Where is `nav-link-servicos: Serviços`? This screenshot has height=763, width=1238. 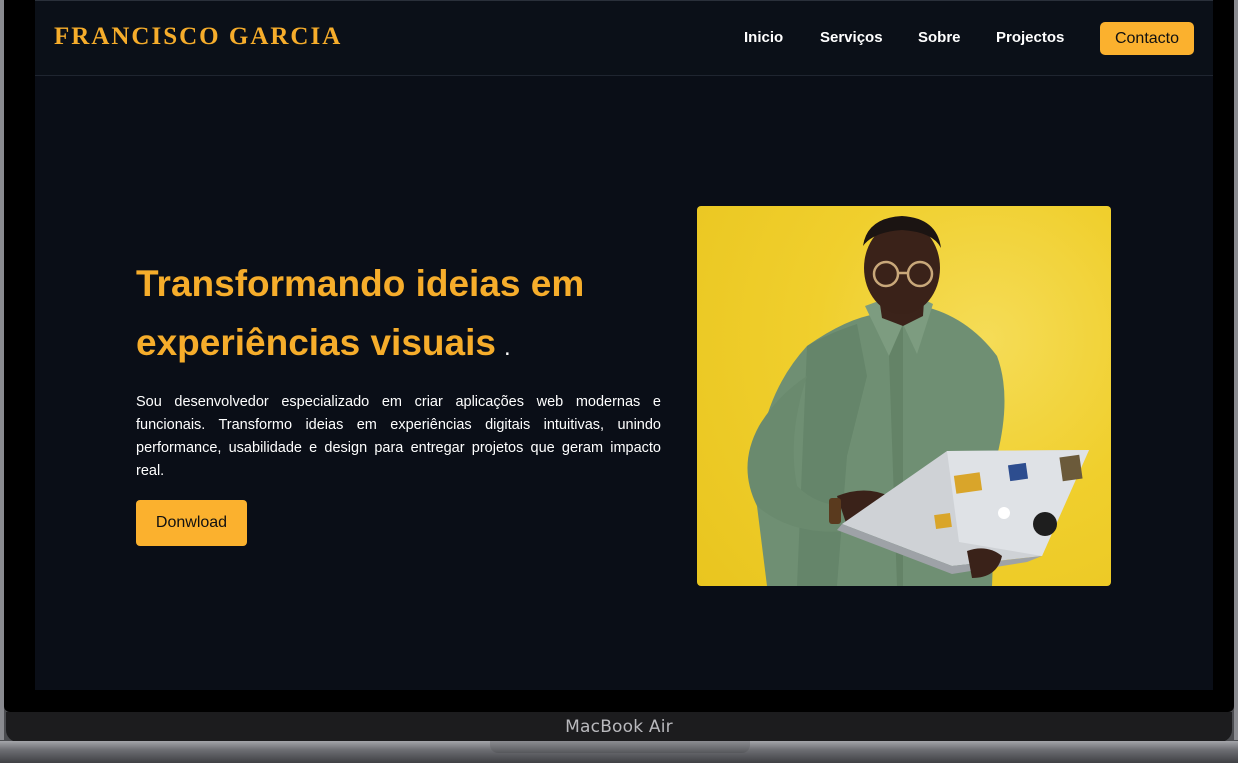 nav-link-servicos: Serviços is located at coordinates (851, 37).